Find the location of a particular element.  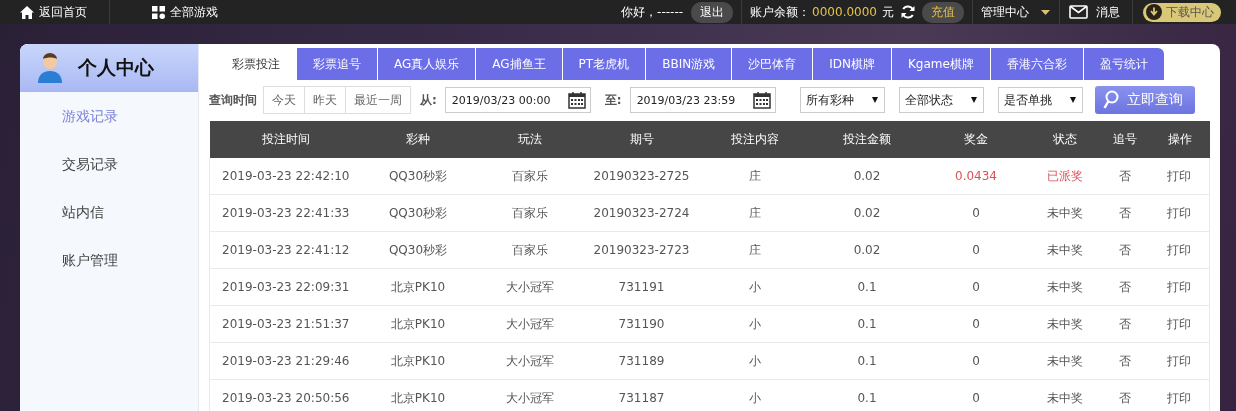

mail-icon is located at coordinates (1078, 12).